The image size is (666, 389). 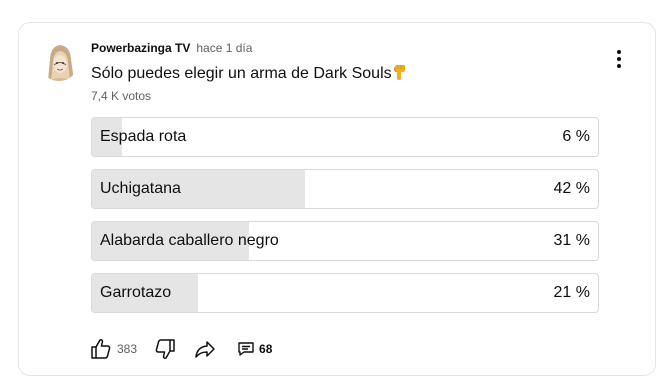 I want to click on post-time: hace 1 día, so click(x=224, y=48).